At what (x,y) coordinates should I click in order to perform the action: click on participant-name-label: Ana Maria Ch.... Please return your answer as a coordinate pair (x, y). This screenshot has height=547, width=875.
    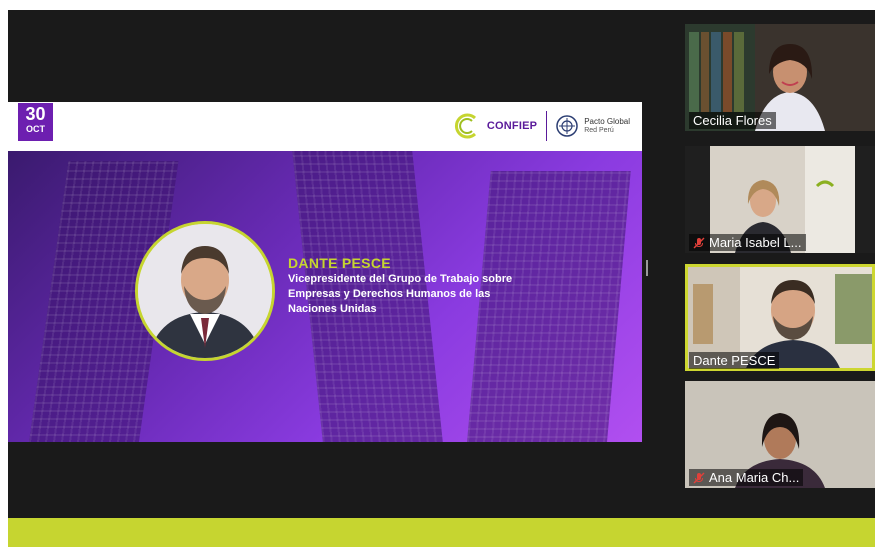
    Looking at the image, I should click on (746, 477).